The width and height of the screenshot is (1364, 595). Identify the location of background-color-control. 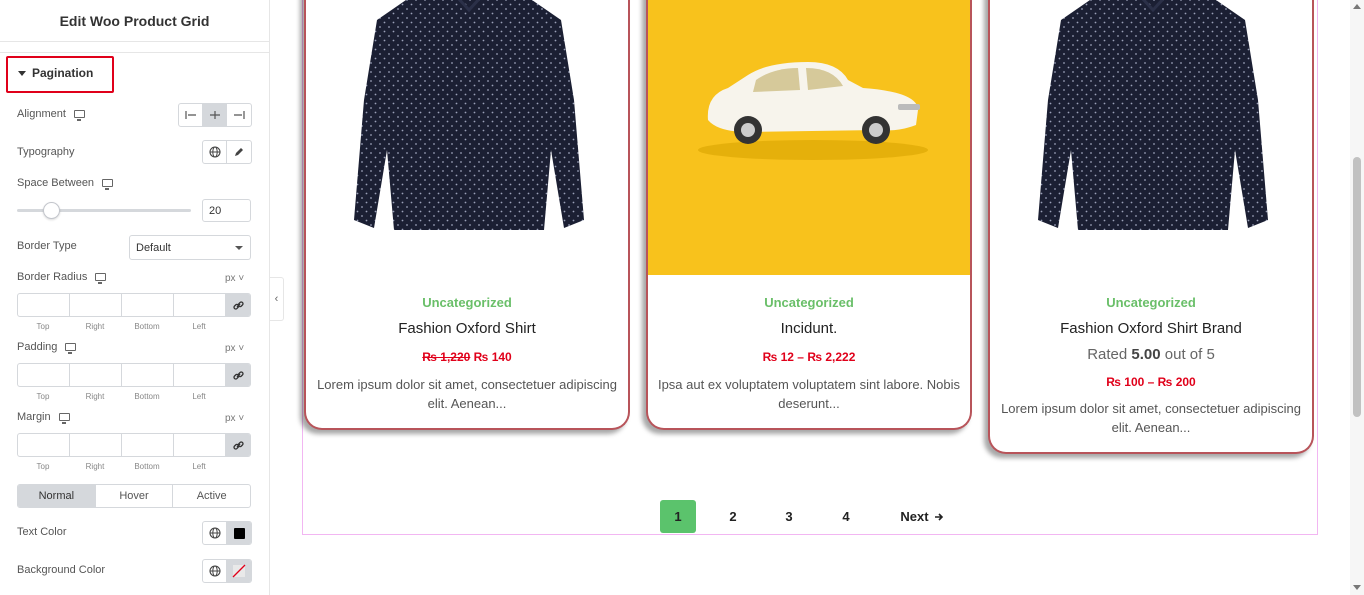
(227, 571).